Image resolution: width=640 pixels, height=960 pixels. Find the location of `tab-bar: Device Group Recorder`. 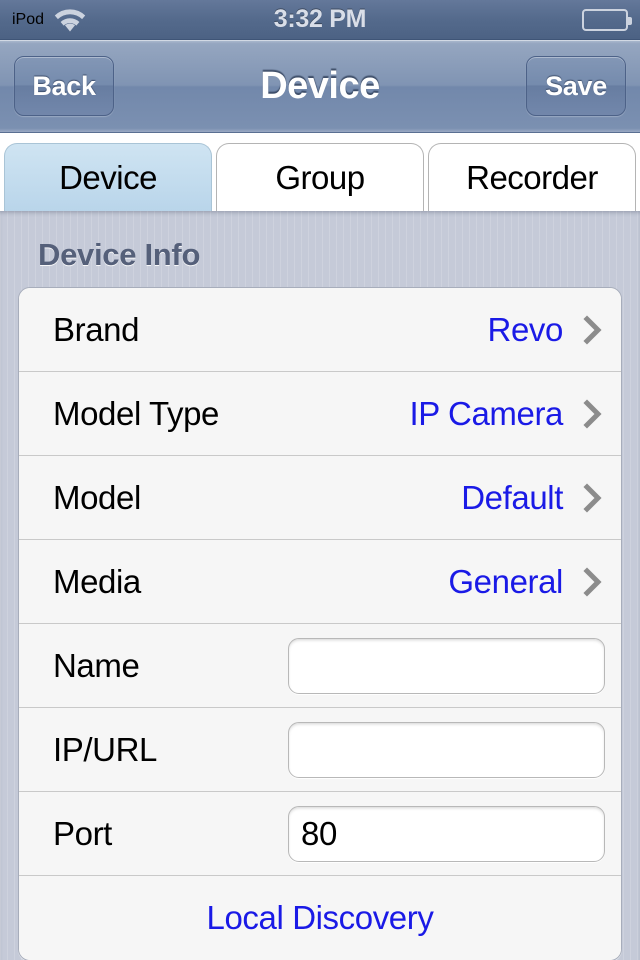

tab-bar: Device Group Recorder is located at coordinates (320, 172).